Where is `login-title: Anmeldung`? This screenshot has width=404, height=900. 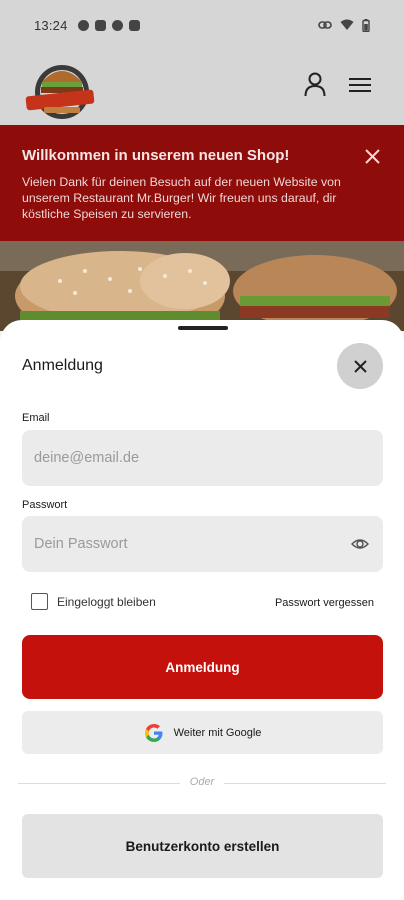
login-title: Anmeldung is located at coordinates (62, 365).